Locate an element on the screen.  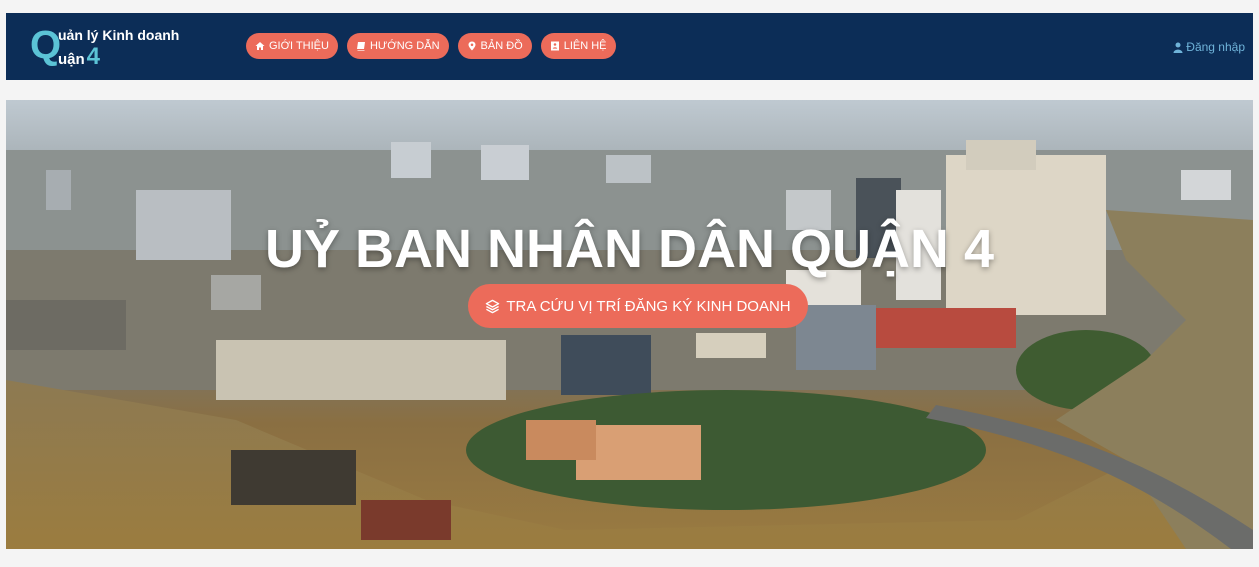
site-logo: Q uản lý Kinh doanh uận4 is located at coordinates (115, 47).